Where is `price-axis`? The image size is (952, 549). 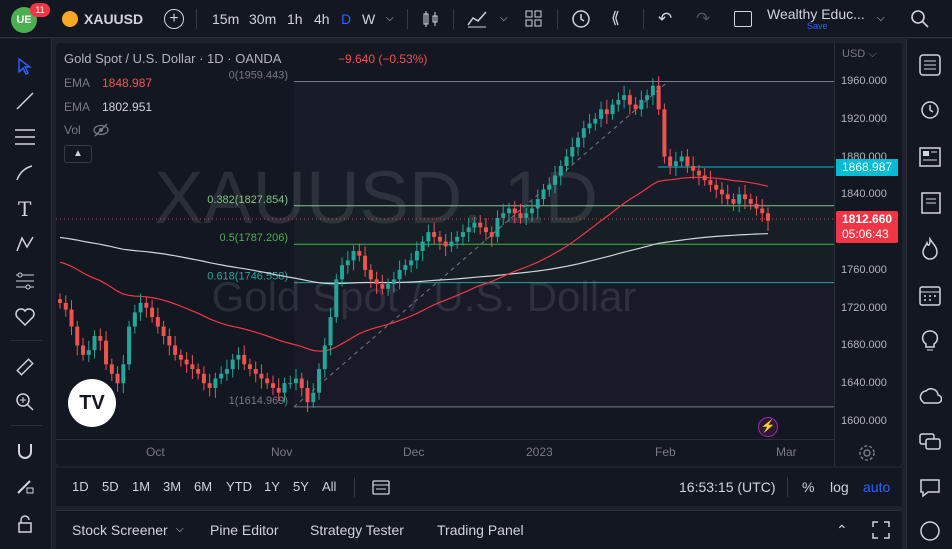 price-axis is located at coordinates (868, 254).